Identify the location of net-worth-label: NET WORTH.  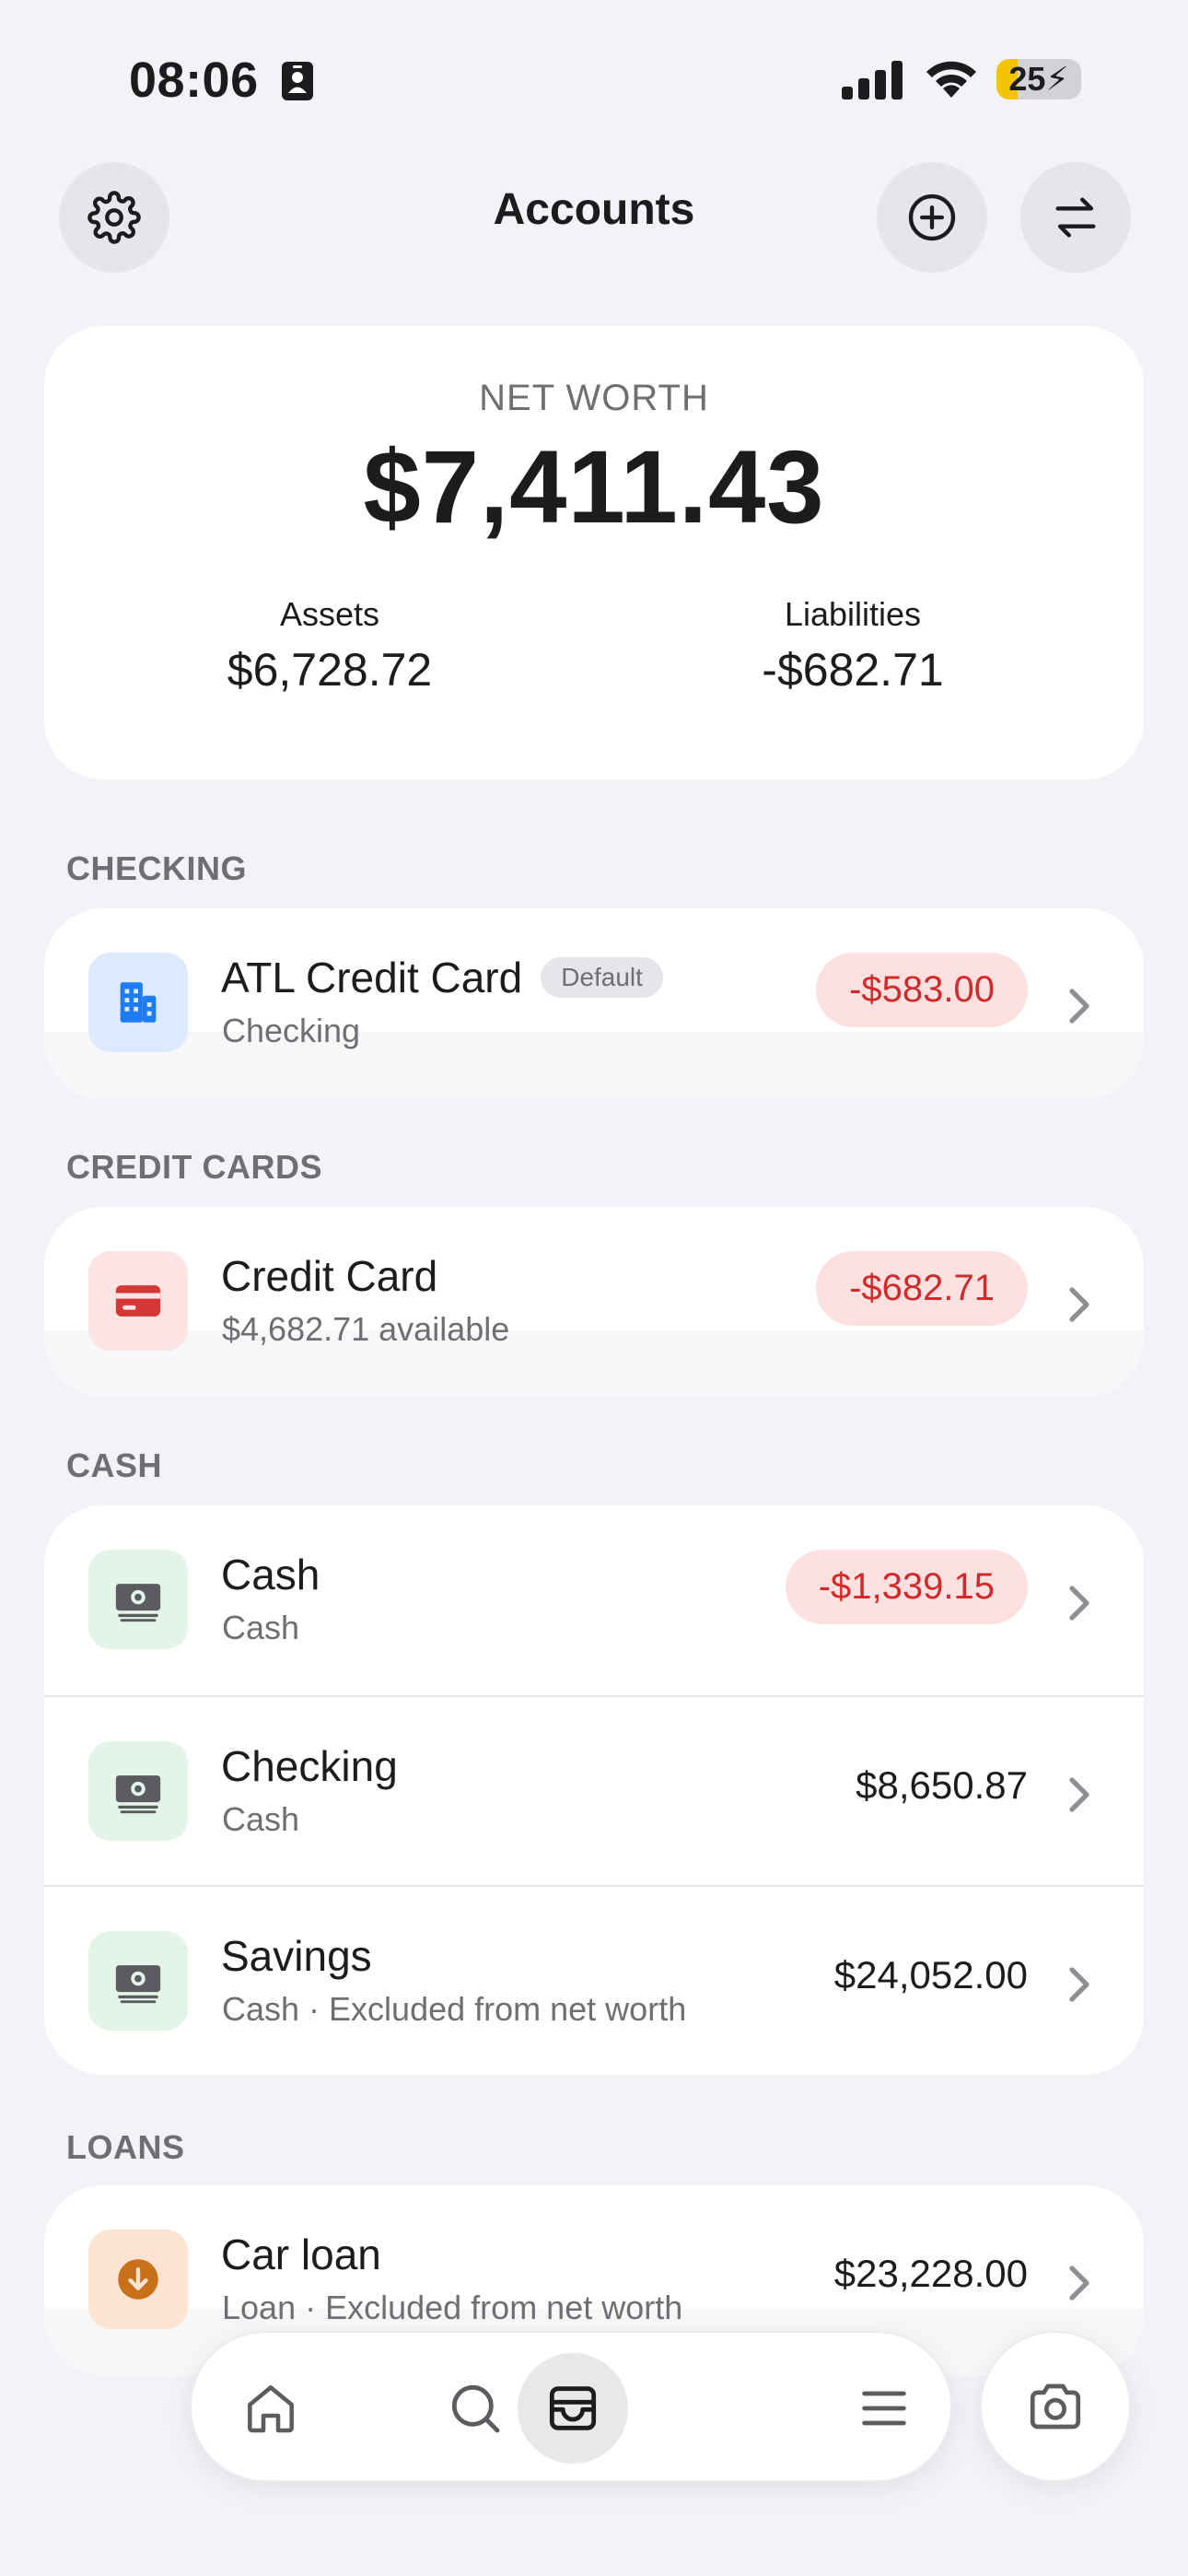
(594, 398).